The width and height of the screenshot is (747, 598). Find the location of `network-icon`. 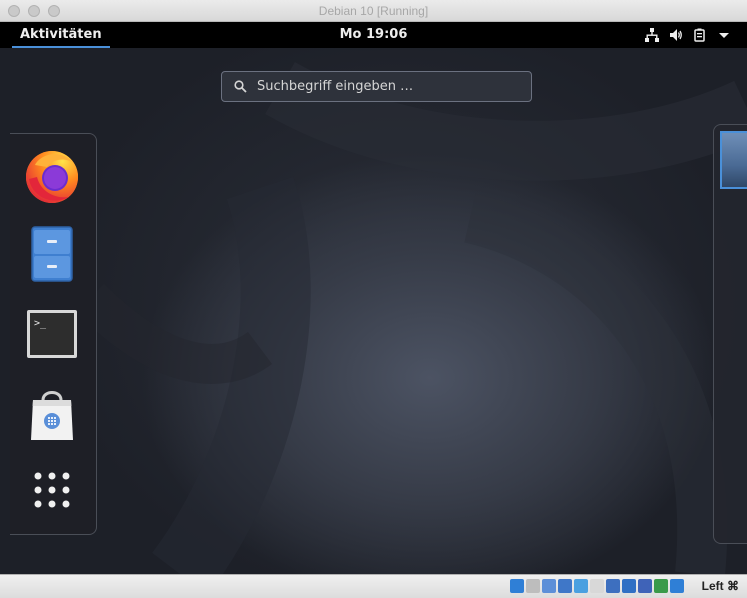

network-icon is located at coordinates (652, 35).